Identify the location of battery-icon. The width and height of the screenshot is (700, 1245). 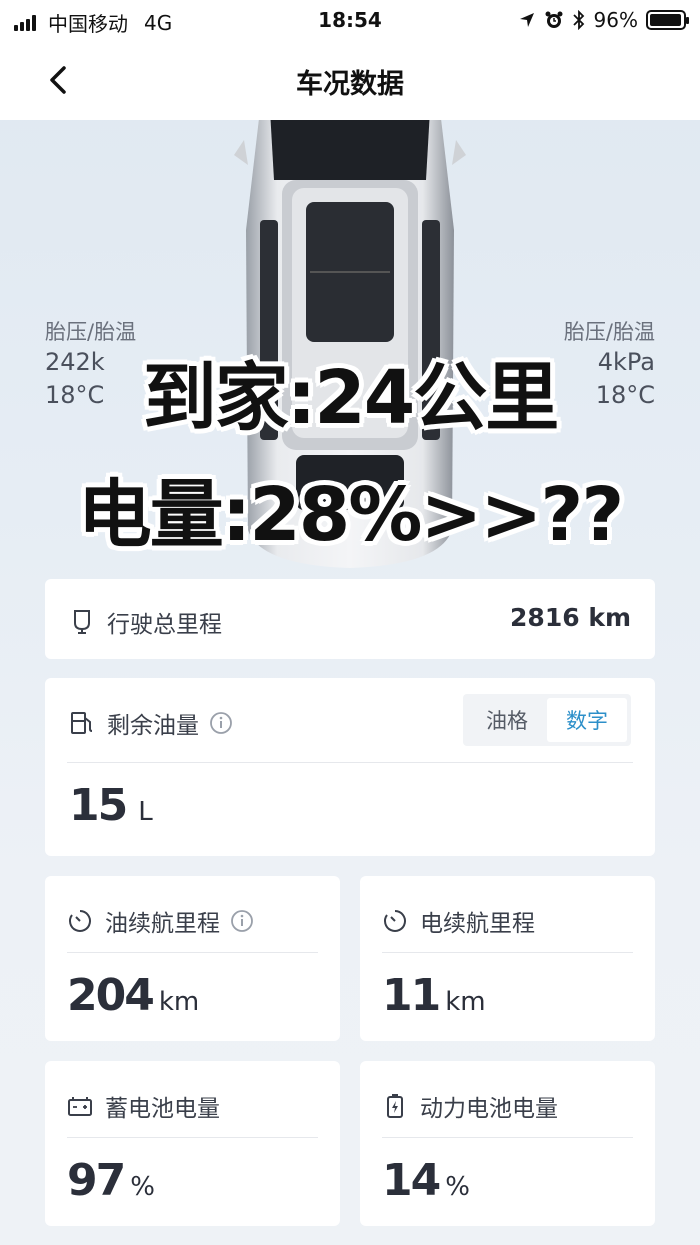
(667, 20).